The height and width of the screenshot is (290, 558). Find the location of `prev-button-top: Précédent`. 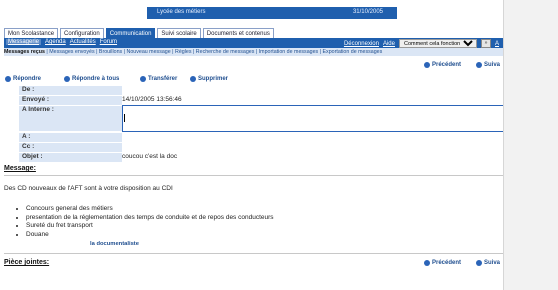

prev-button-top: Précédent is located at coordinates (442, 65).